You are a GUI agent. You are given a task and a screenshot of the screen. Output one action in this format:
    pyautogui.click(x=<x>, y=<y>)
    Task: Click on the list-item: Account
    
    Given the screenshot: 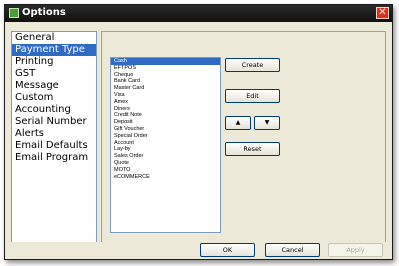 What is the action you would take?
    pyautogui.click(x=165, y=143)
    